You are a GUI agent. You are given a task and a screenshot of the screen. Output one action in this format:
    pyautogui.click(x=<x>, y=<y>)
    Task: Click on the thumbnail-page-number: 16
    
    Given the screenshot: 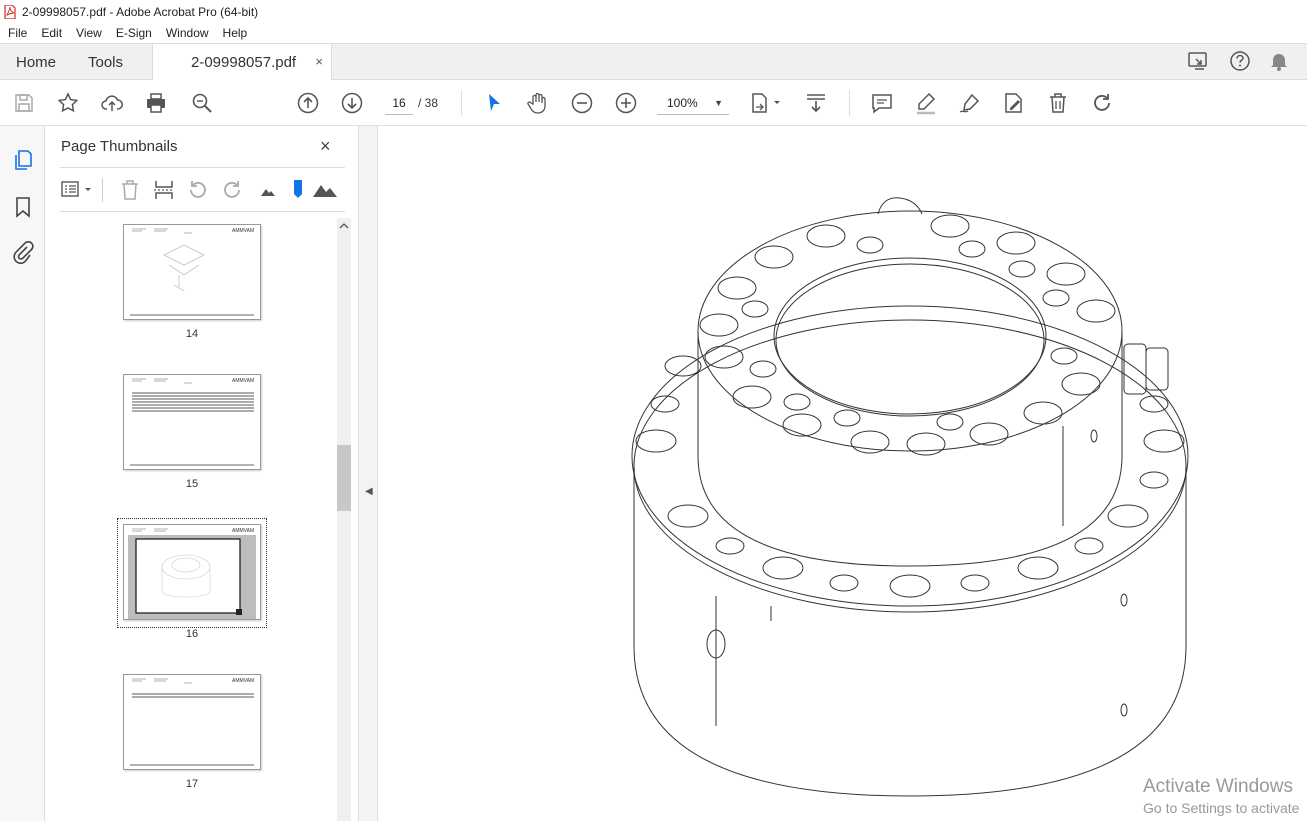 What is the action you would take?
    pyautogui.click(x=192, y=634)
    